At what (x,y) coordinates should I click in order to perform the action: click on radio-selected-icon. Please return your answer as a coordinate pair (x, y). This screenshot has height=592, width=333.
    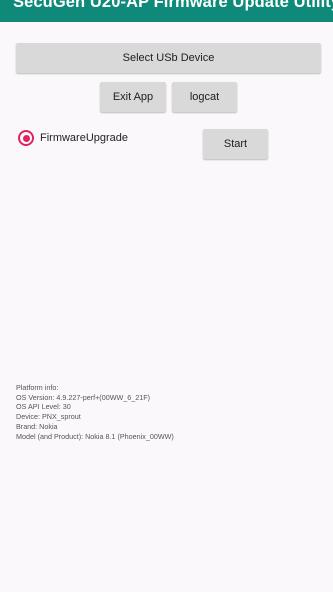
    Looking at the image, I should click on (26, 138).